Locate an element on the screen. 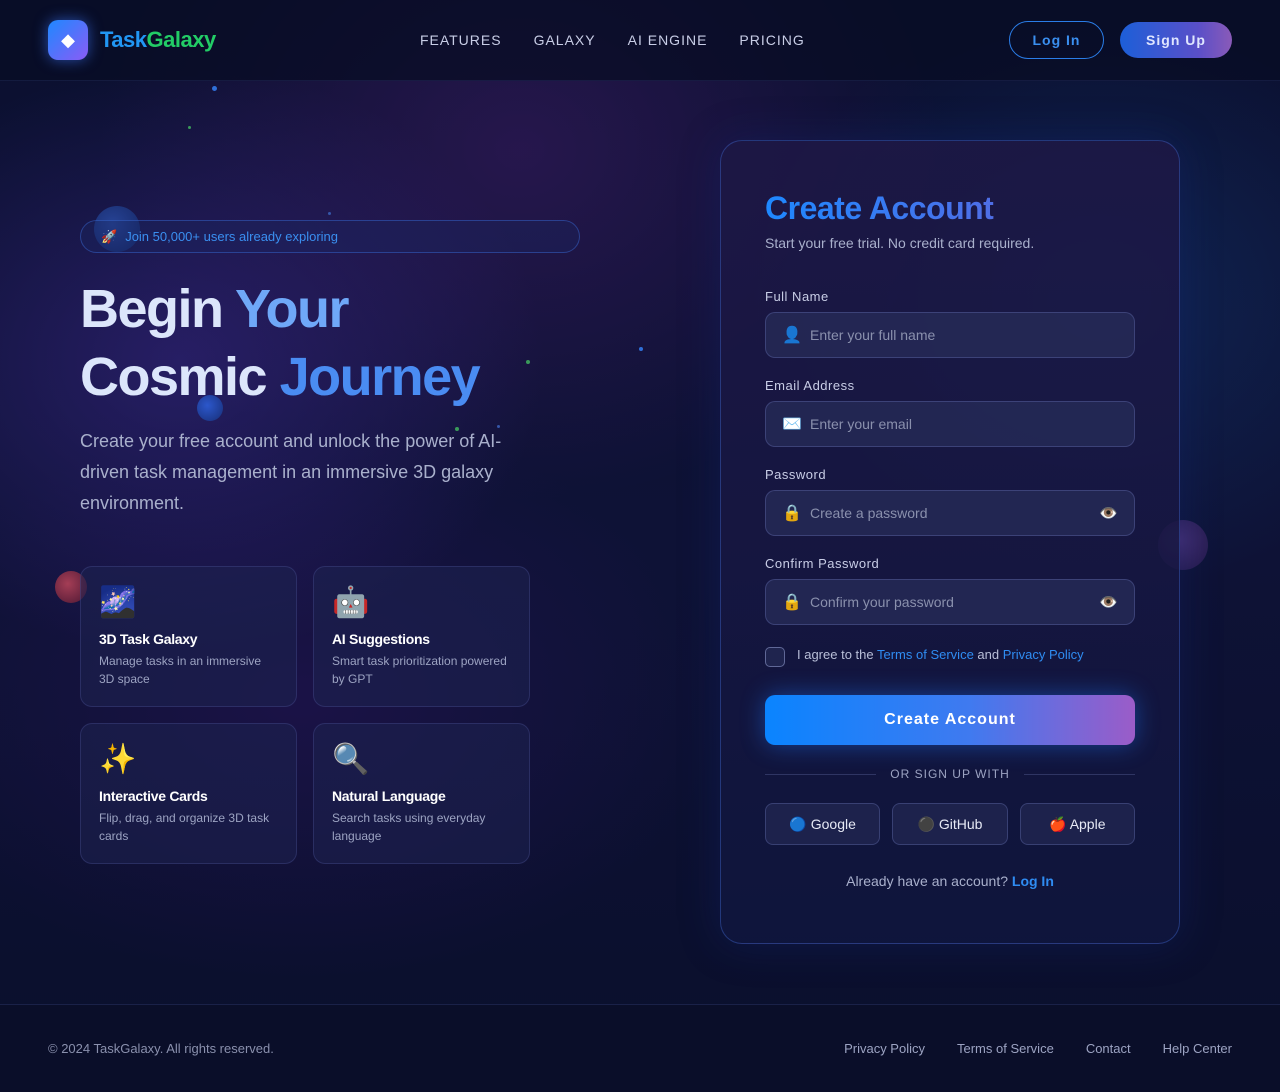 The height and width of the screenshot is (1092, 1280). hero-title-line2-b: Journey is located at coordinates (380, 377).